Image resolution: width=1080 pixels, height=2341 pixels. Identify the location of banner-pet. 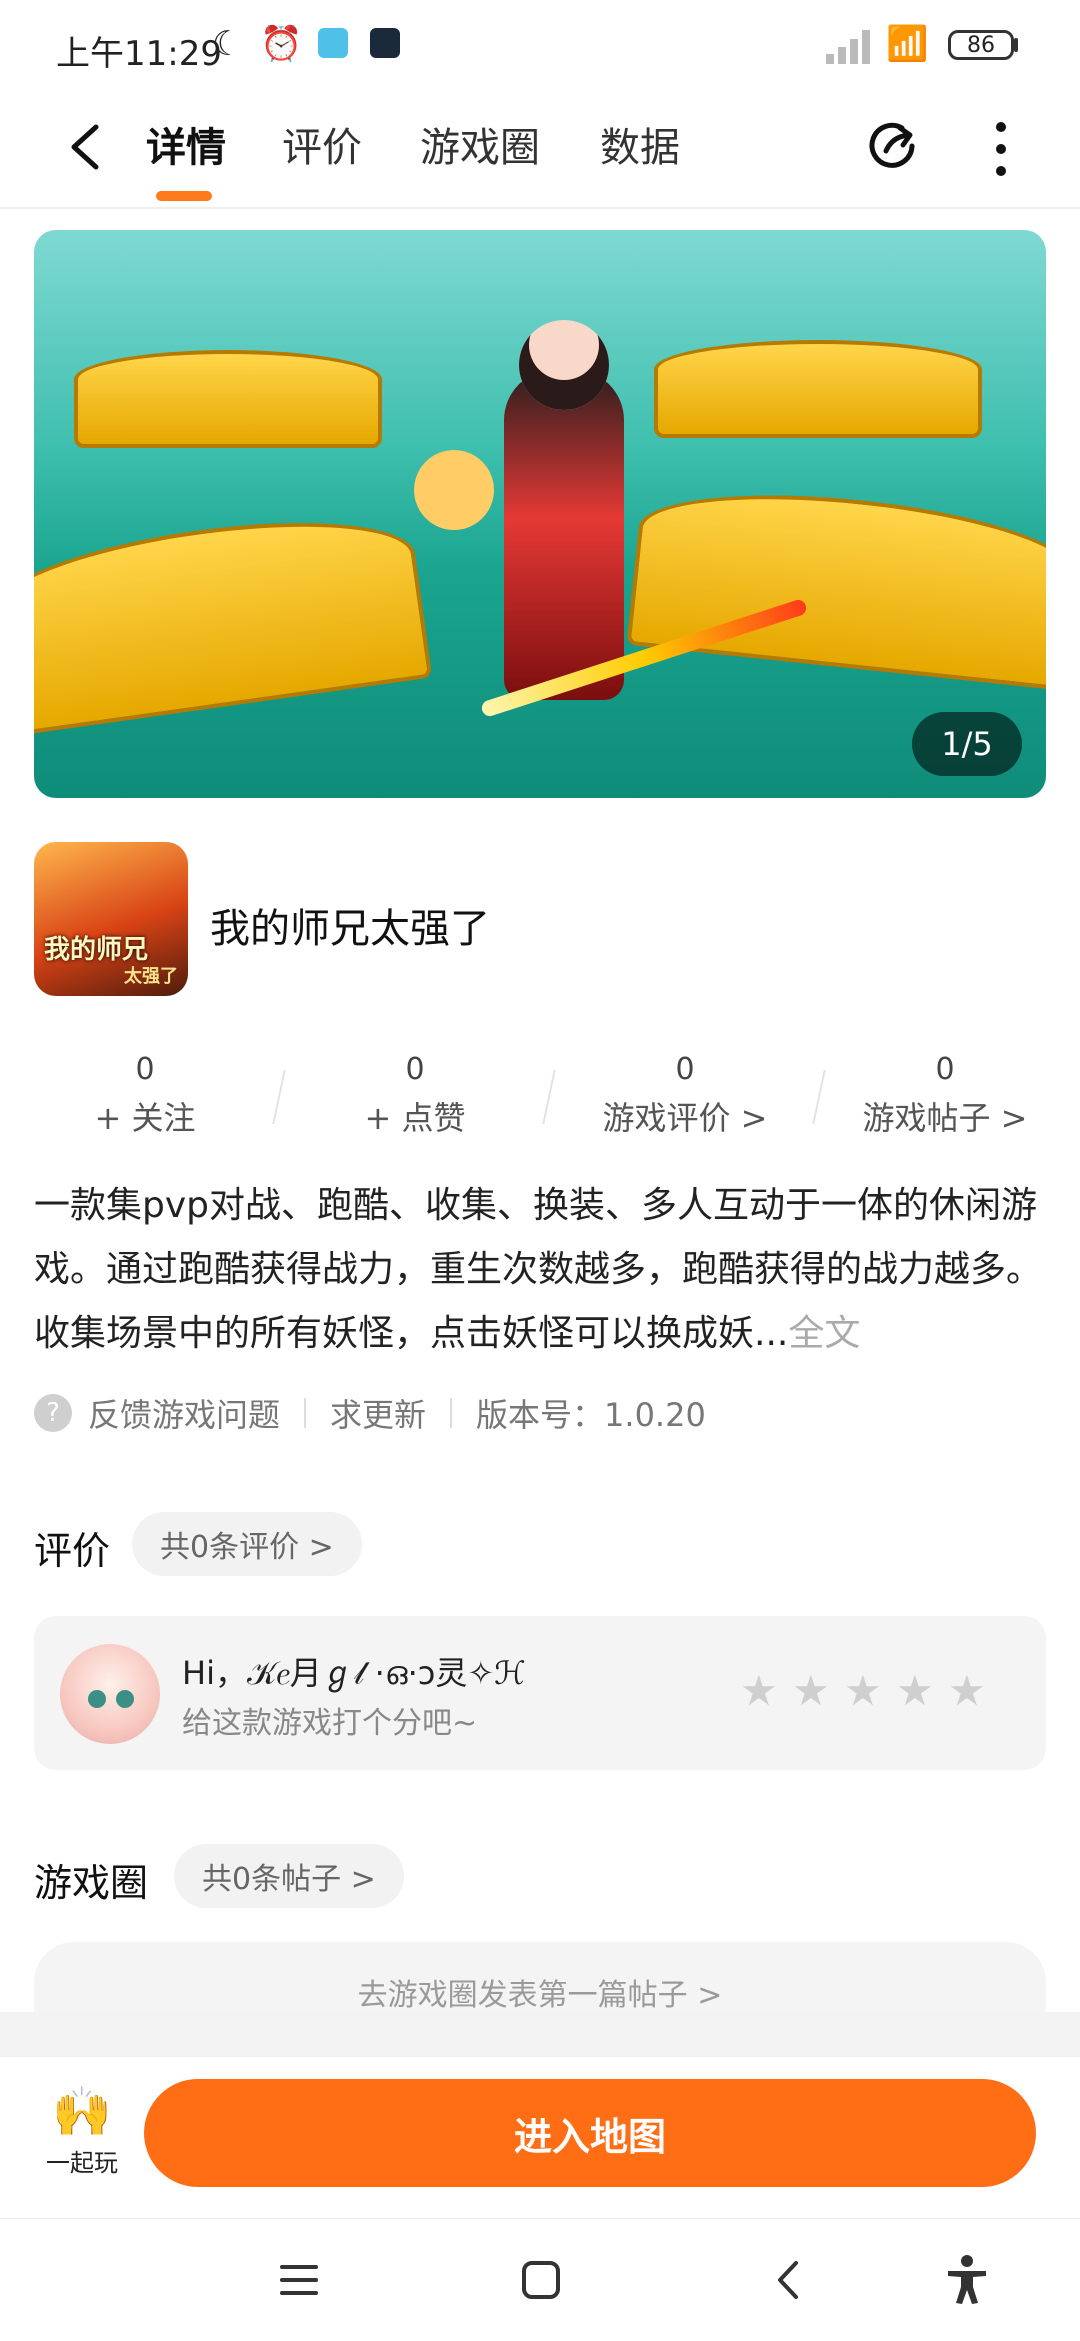
(454, 490).